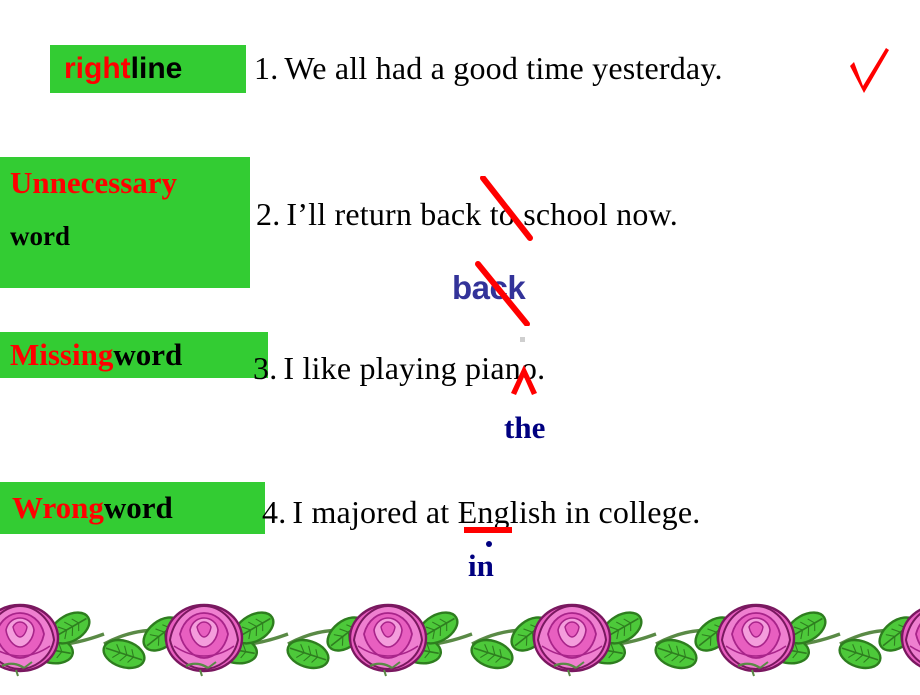 The width and height of the screenshot is (920, 695). I want to click on sentence-2: 2. I’ll return back to school now., so click(467, 214).